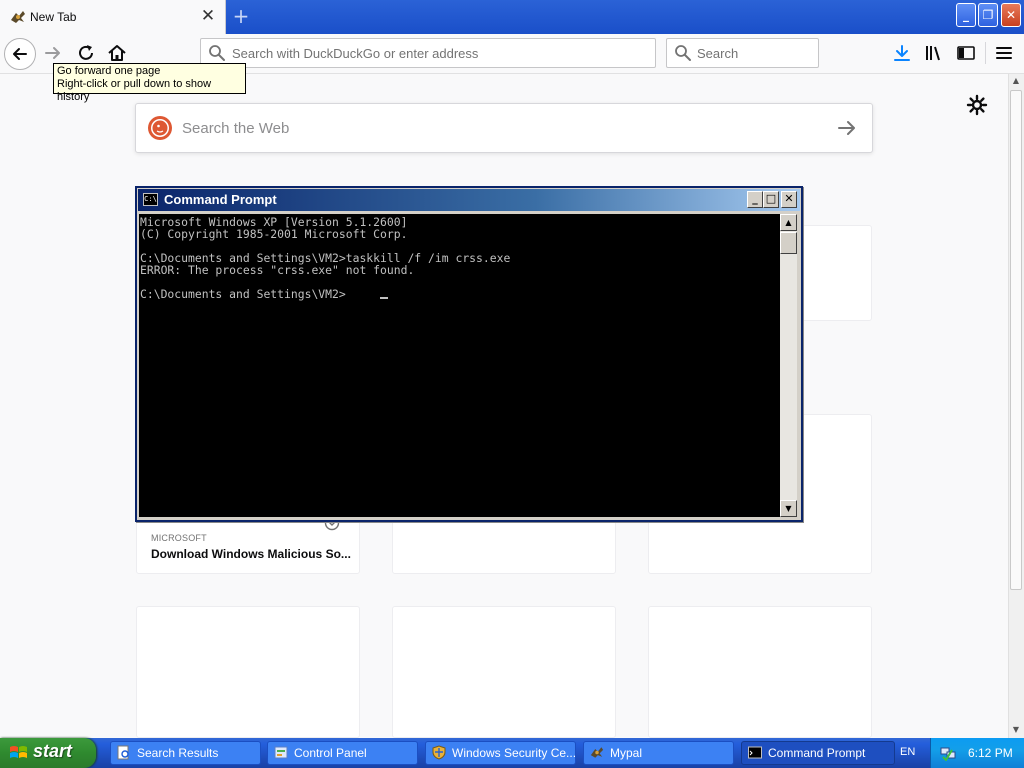  Describe the element at coordinates (985, 53) in the screenshot. I see `toolbar-separator` at that location.